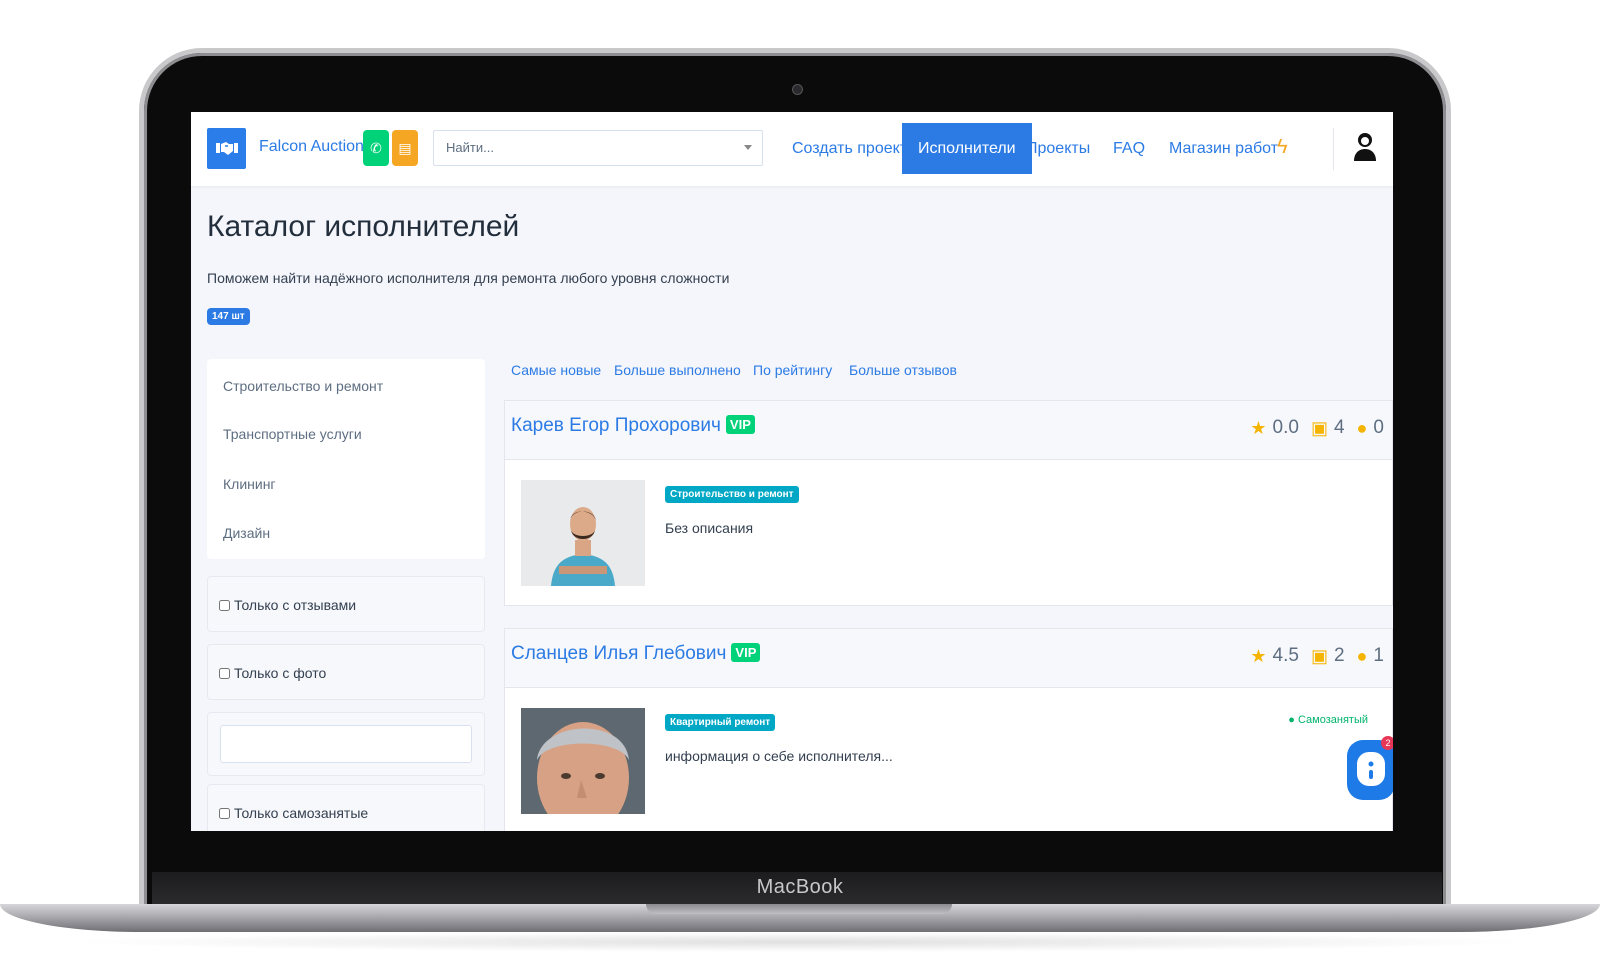 This screenshot has height=964, width=1600. Describe the element at coordinates (1365, 148) in the screenshot. I see `user-avatar-icon` at that location.